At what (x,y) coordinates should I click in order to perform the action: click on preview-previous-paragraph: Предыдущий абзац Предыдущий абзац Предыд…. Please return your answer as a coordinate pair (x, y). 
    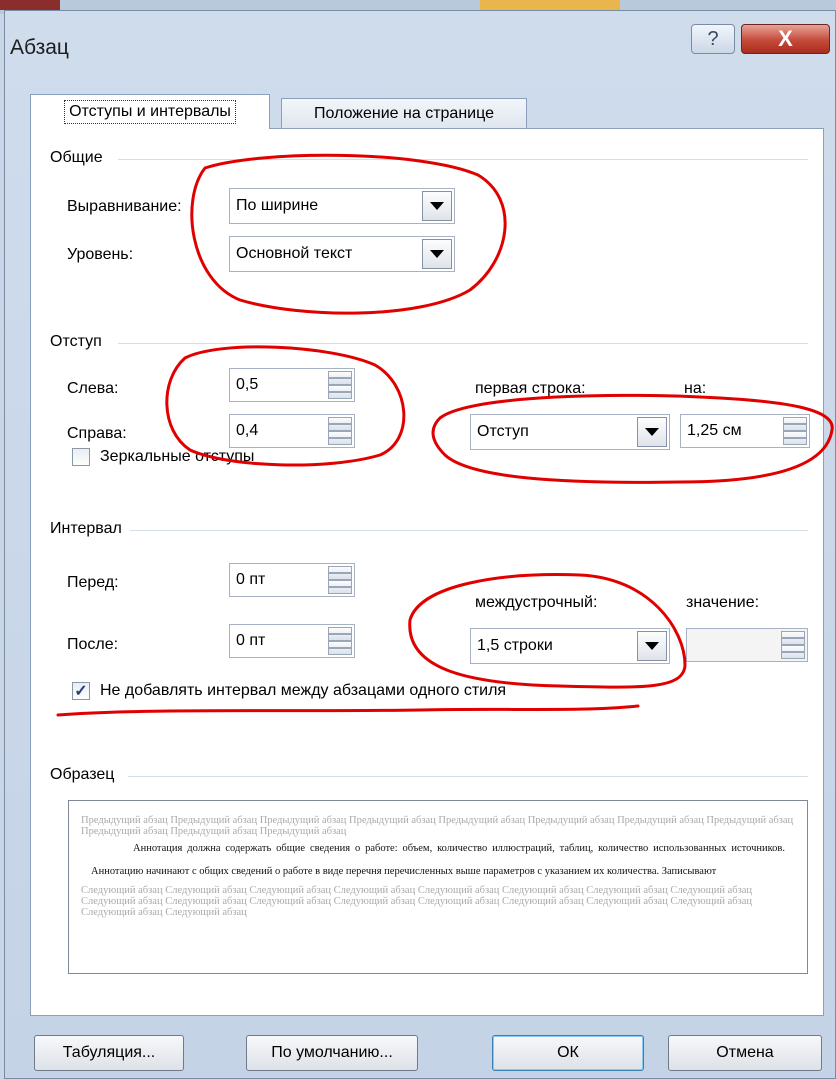
    Looking at the image, I should click on (437, 826).